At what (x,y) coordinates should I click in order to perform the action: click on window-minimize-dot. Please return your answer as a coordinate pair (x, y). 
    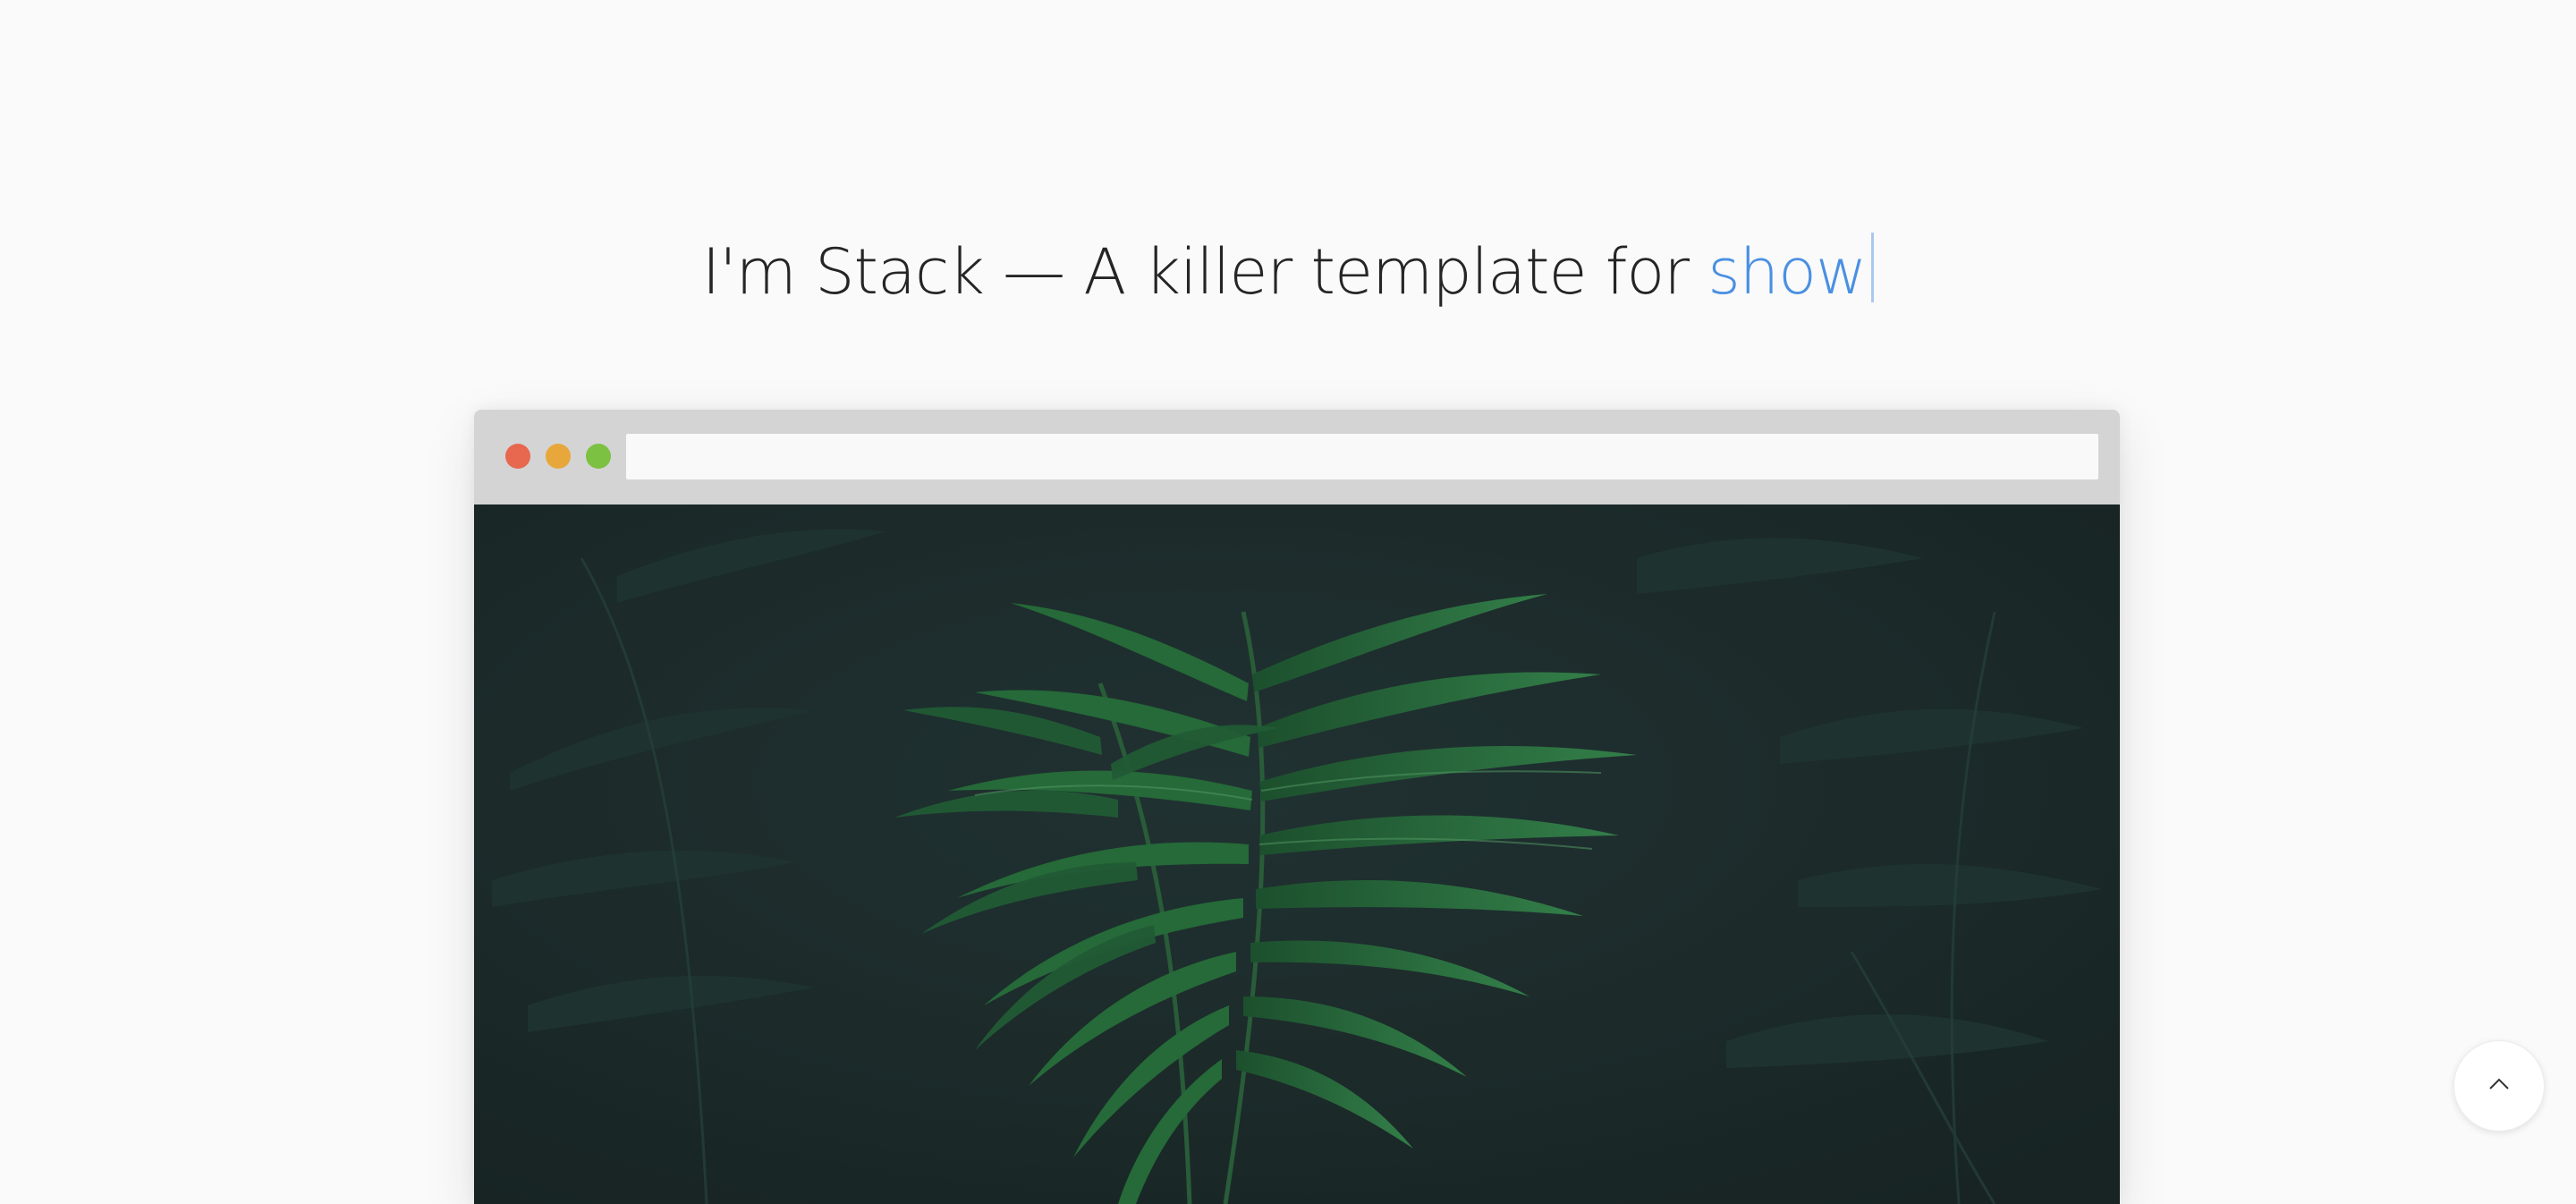
    Looking at the image, I should click on (558, 457).